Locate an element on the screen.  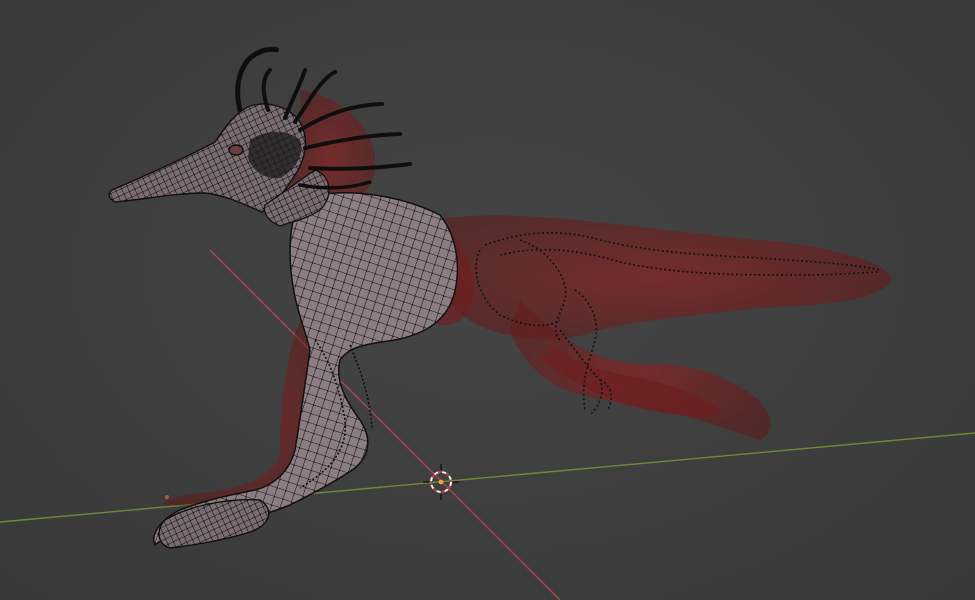
origin-point is located at coordinates (167, 497).